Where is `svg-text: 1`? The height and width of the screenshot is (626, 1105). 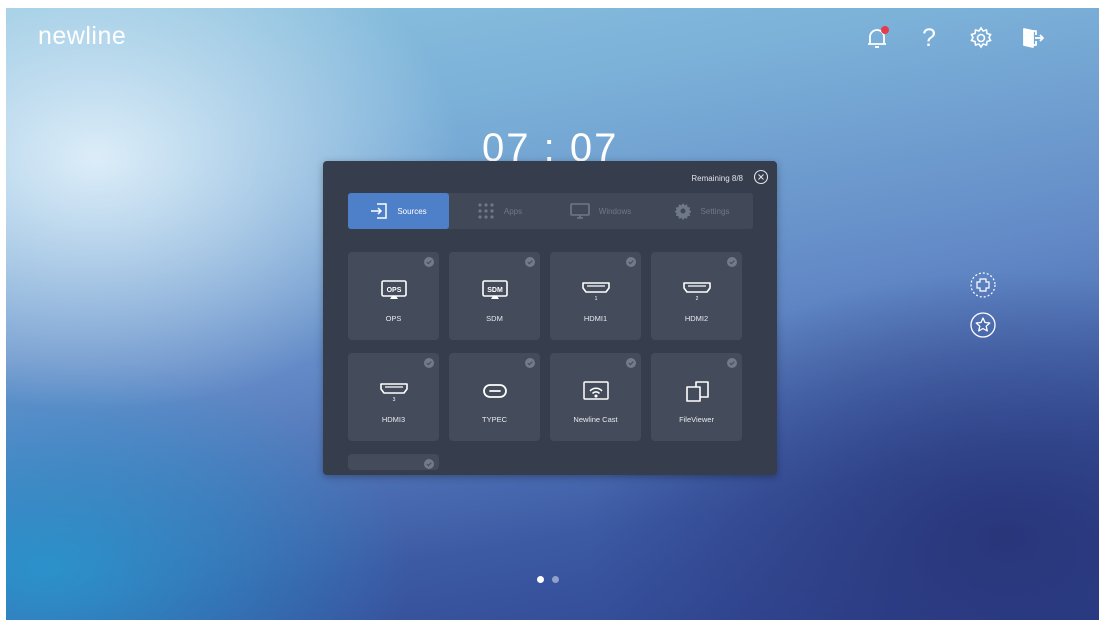
svg-text: 1 is located at coordinates (595, 299).